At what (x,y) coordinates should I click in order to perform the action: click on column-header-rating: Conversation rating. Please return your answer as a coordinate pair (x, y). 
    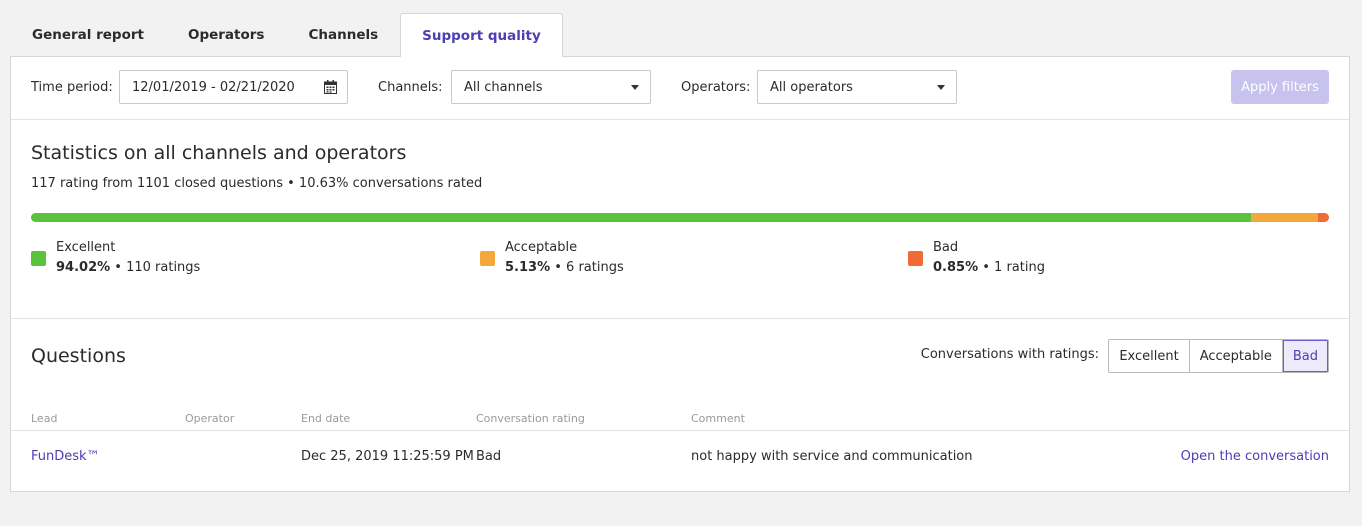
    Looking at the image, I should click on (530, 418).